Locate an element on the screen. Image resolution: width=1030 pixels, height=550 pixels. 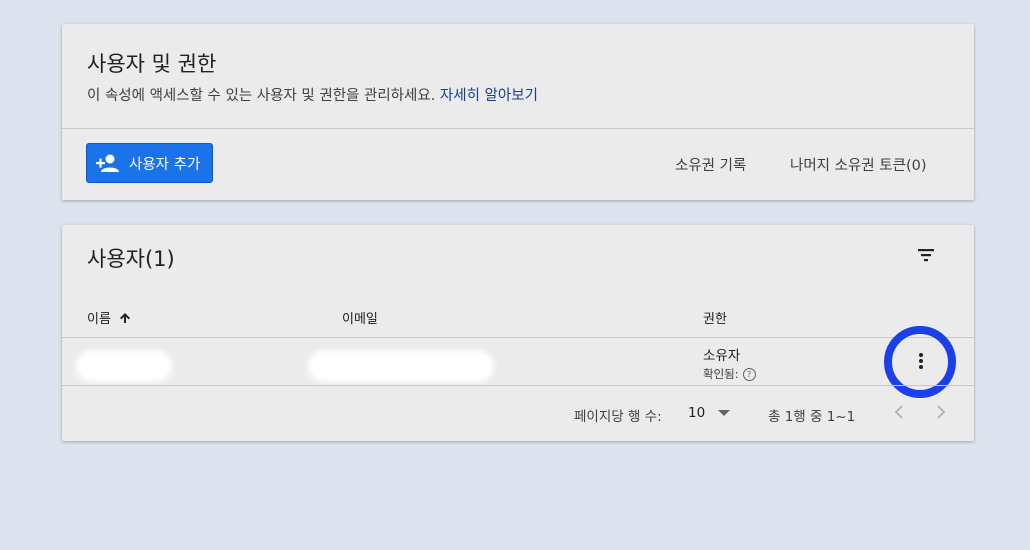
chevron-left-icon is located at coordinates (899, 412).